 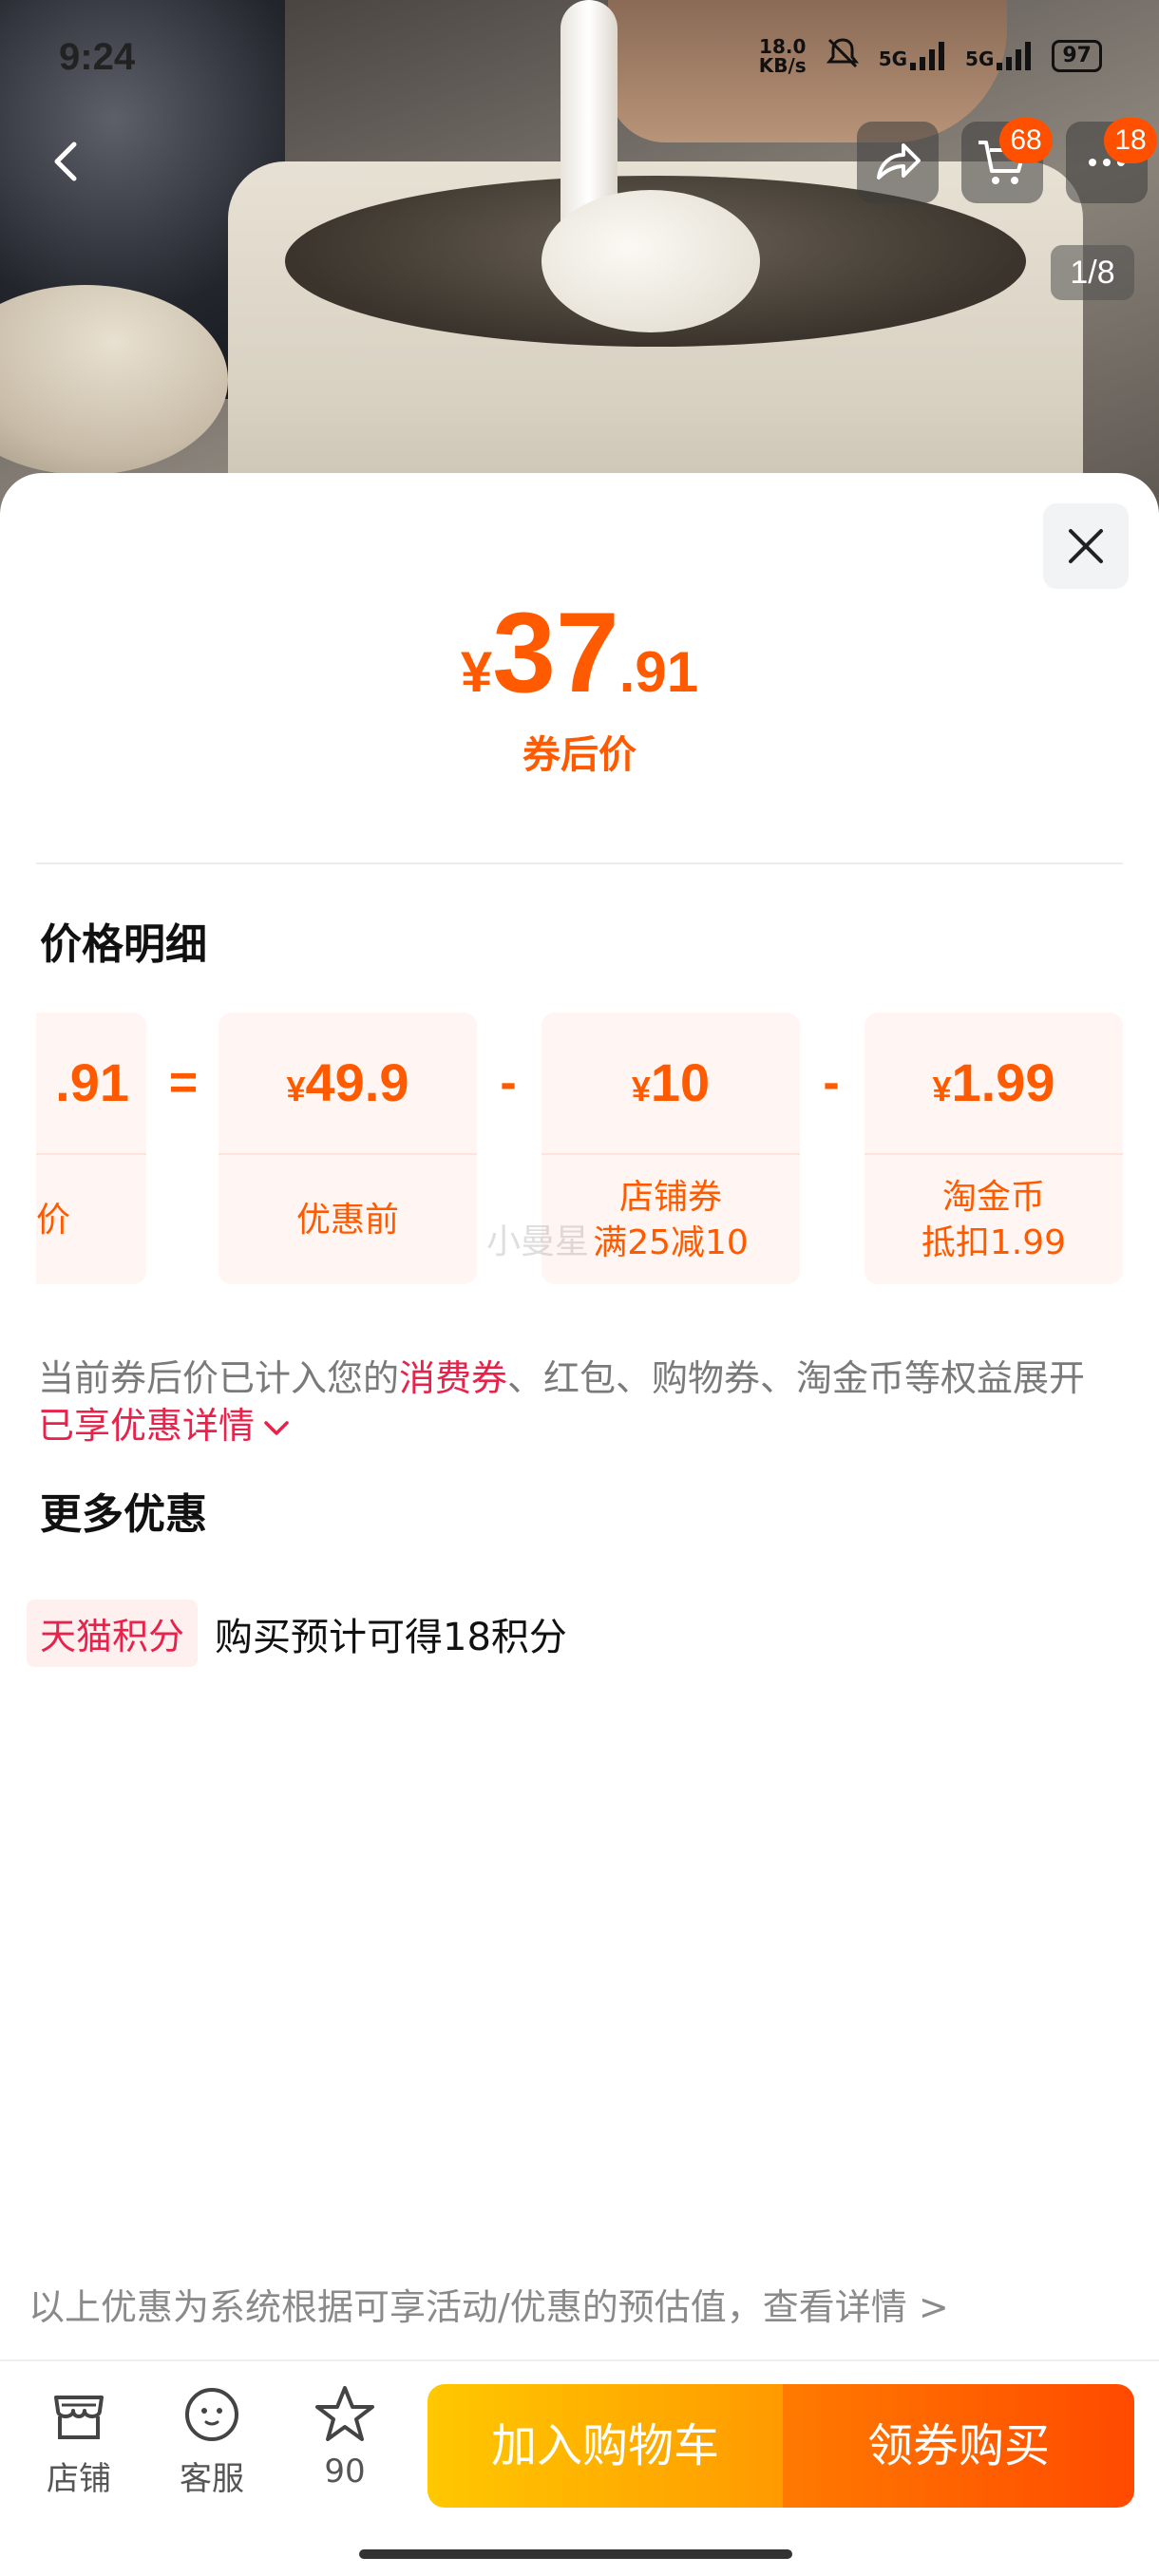 I want to click on more-badge: 18, so click(x=1130, y=140).